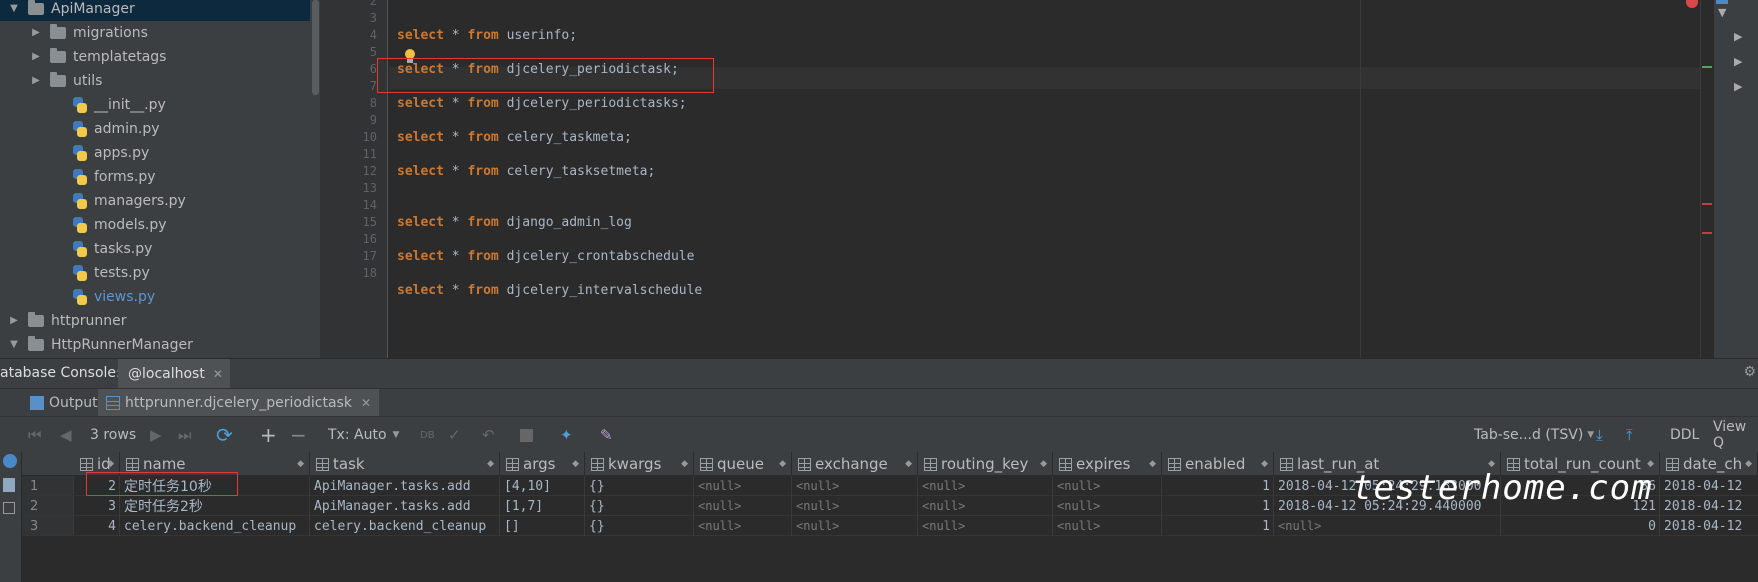 This screenshot has width=1758, height=582. I want to click on column-header-kwargs: kwargs ◆, so click(639, 464).